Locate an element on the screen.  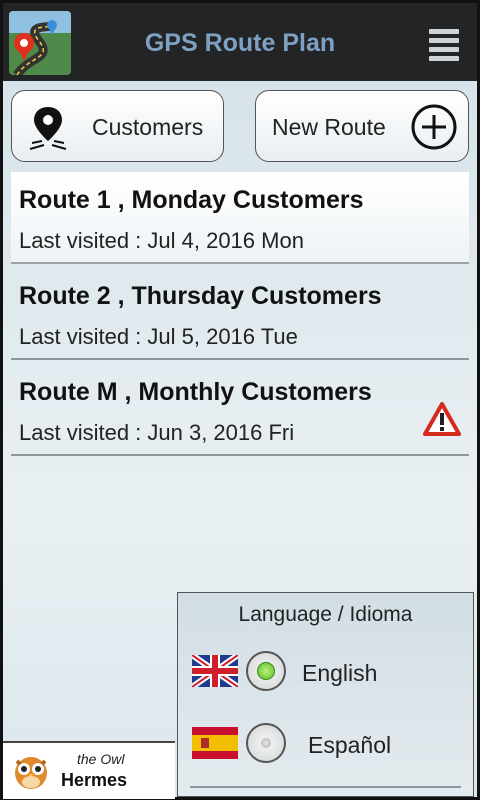
customers-button: Customers is located at coordinates (117, 126).